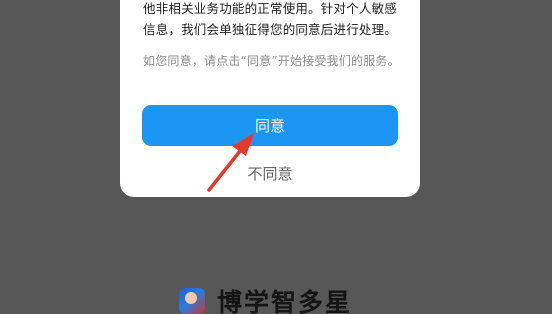 The height and width of the screenshot is (314, 552). What do you see at coordinates (285, 301) in the screenshot?
I see `app-name: 博学智多星` at bounding box center [285, 301].